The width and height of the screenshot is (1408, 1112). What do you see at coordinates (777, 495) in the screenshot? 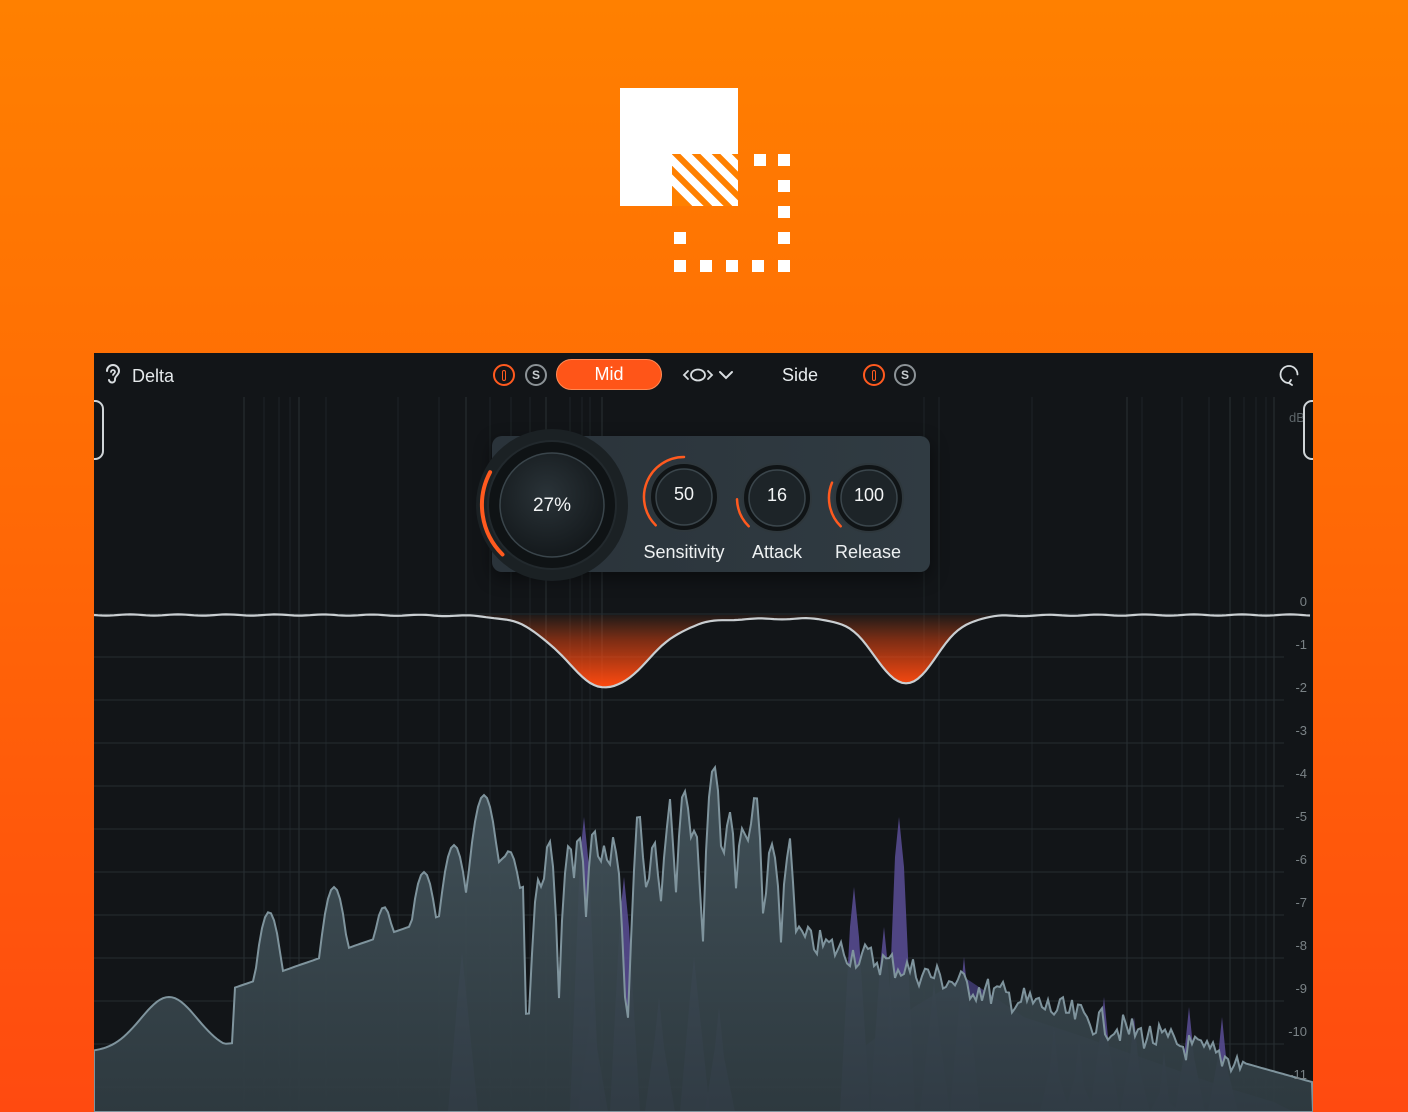
I see `attack-value: 16` at bounding box center [777, 495].